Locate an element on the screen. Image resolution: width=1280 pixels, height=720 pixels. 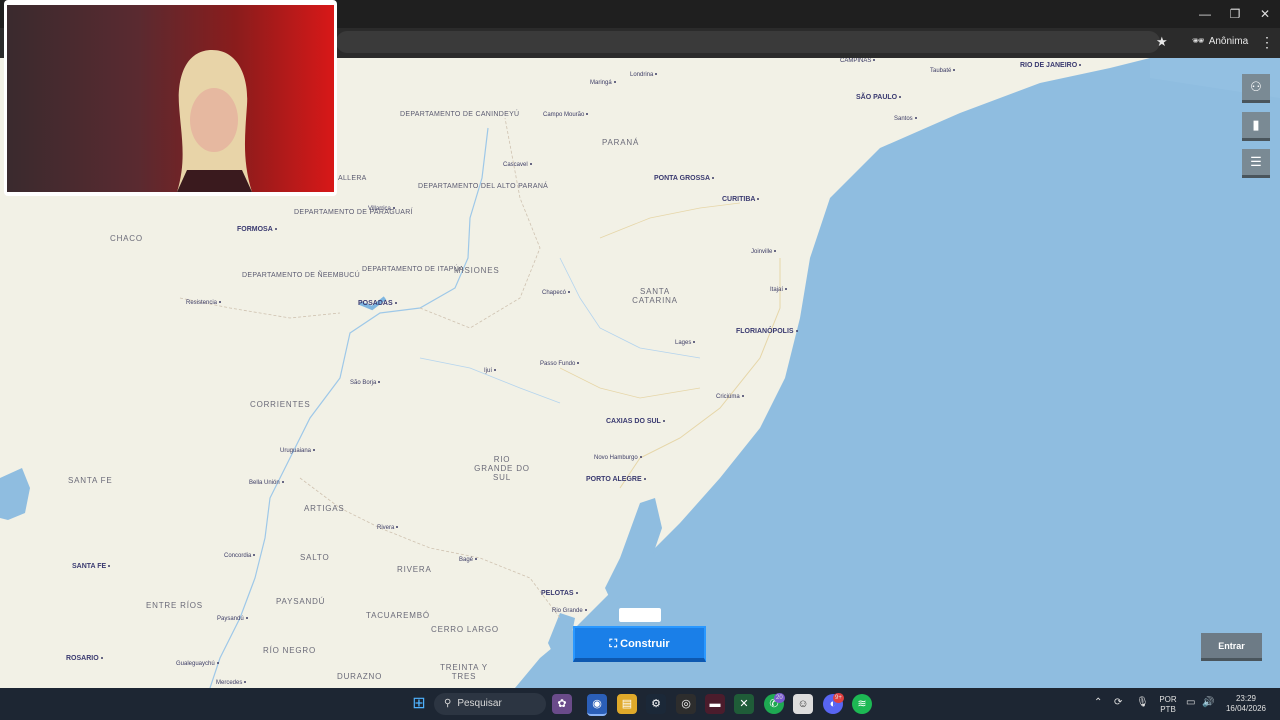
region-label: RIVERA is located at coordinates (414, 569).